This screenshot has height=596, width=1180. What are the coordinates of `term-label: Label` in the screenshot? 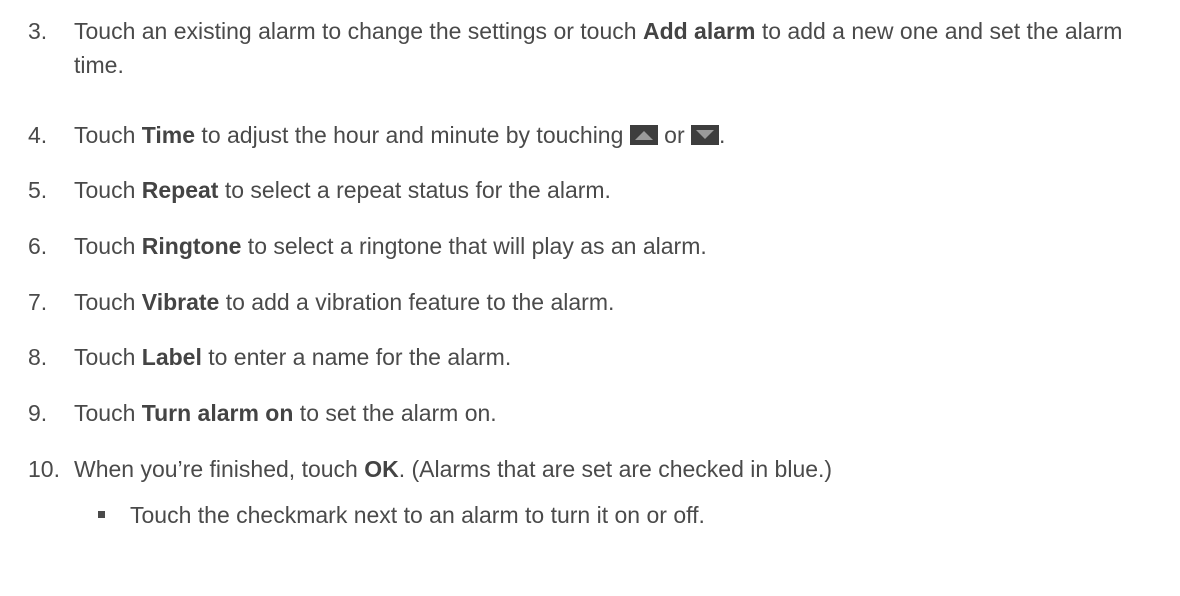 It's located at (171, 357).